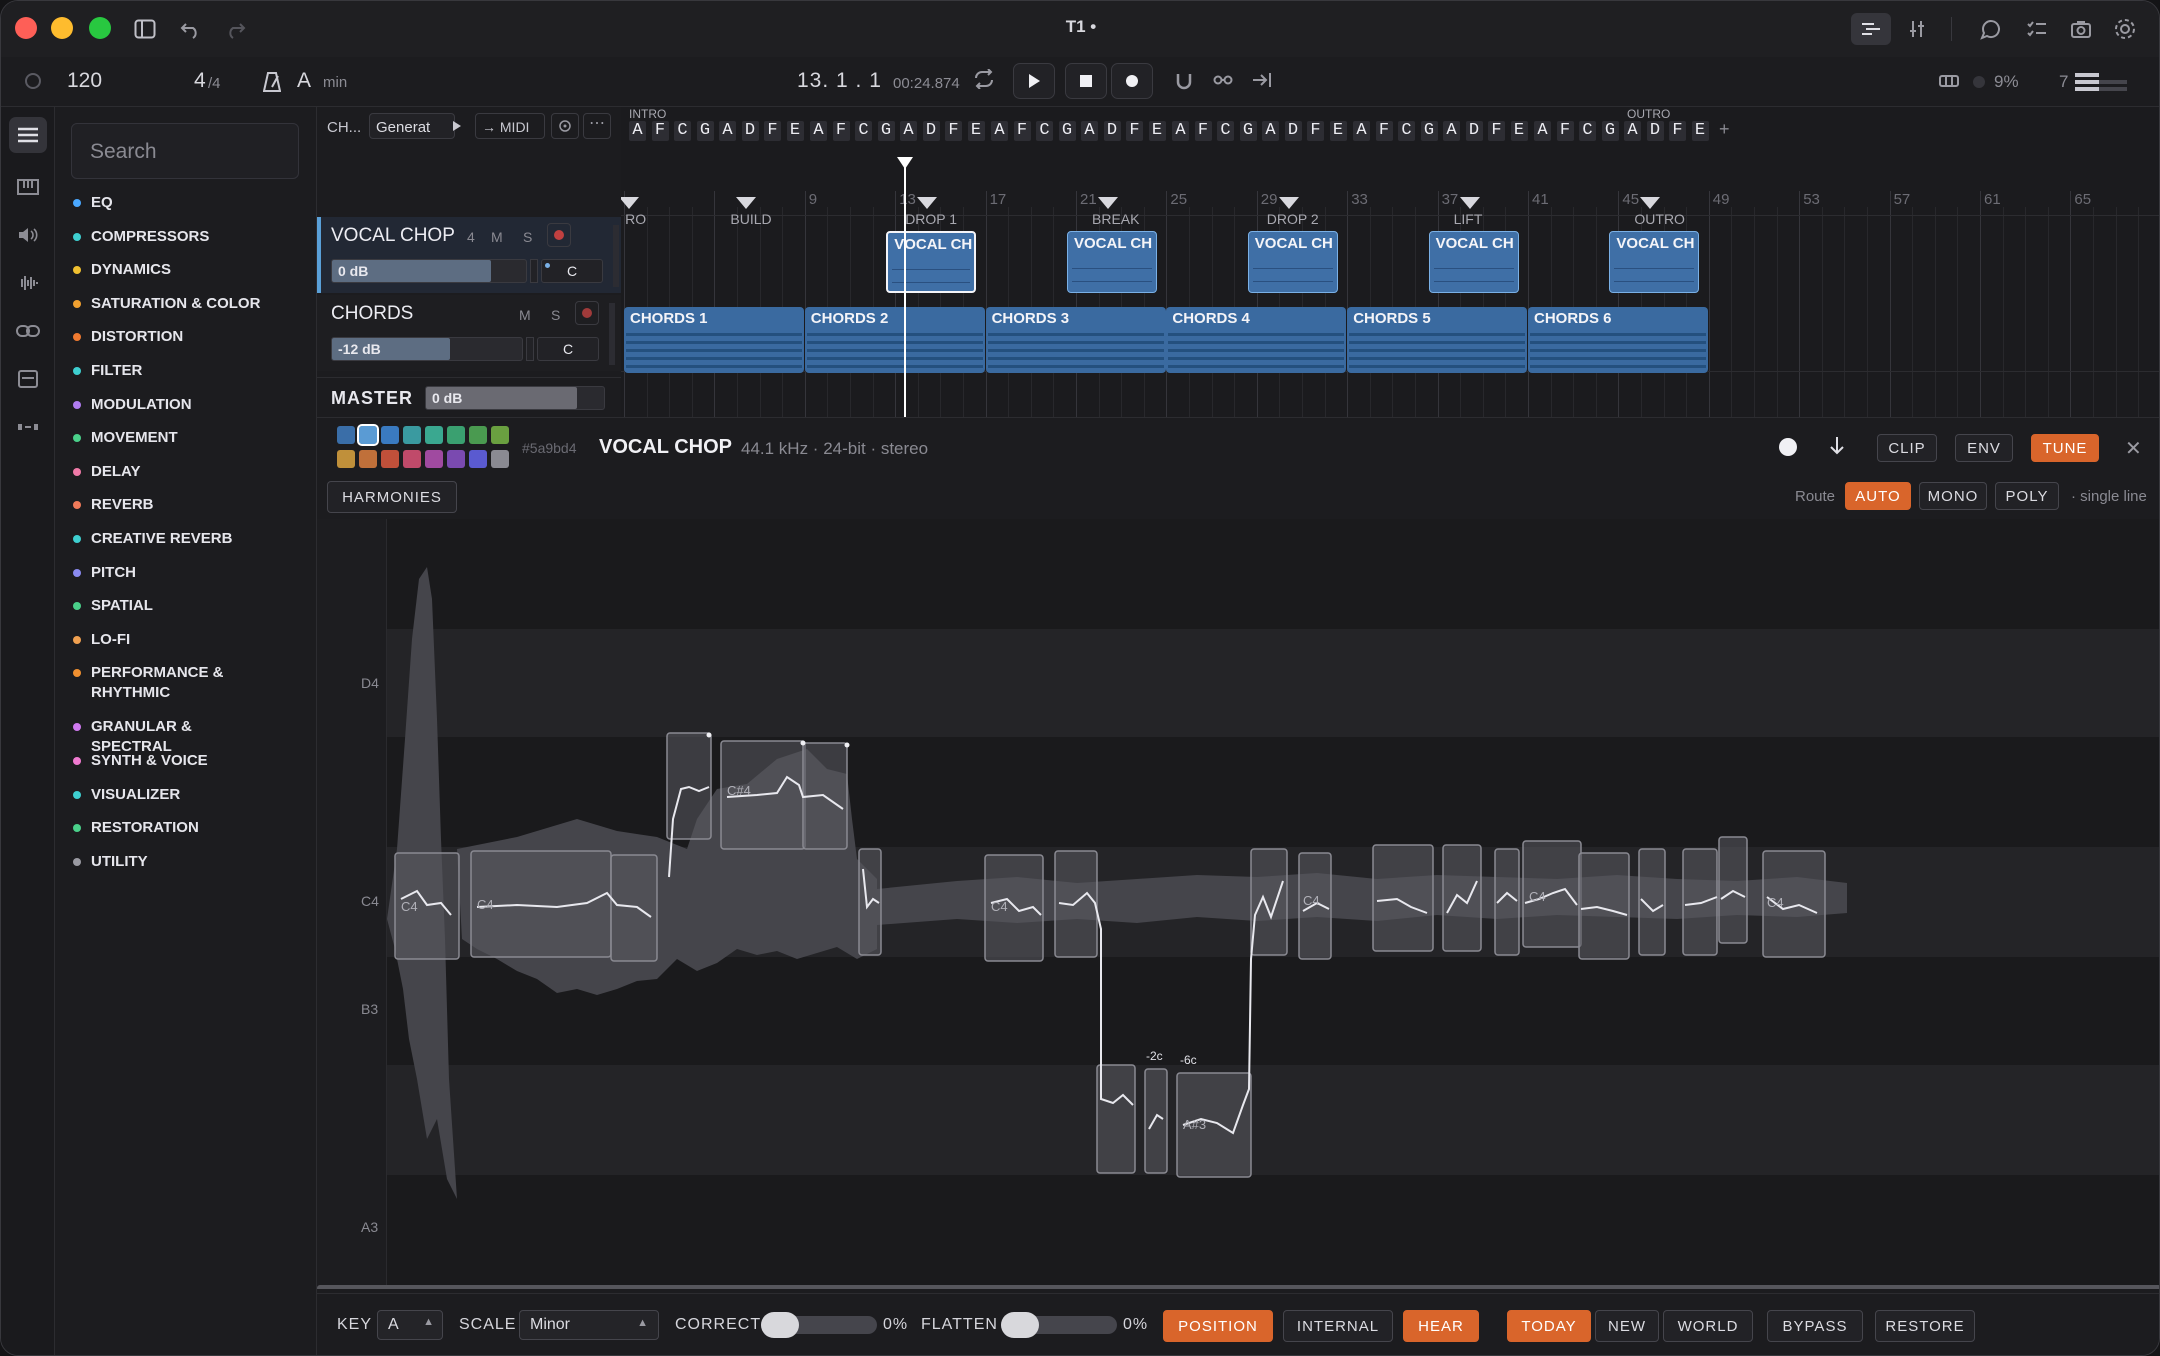  I want to click on route-mono-button: MONO, so click(1953, 496).